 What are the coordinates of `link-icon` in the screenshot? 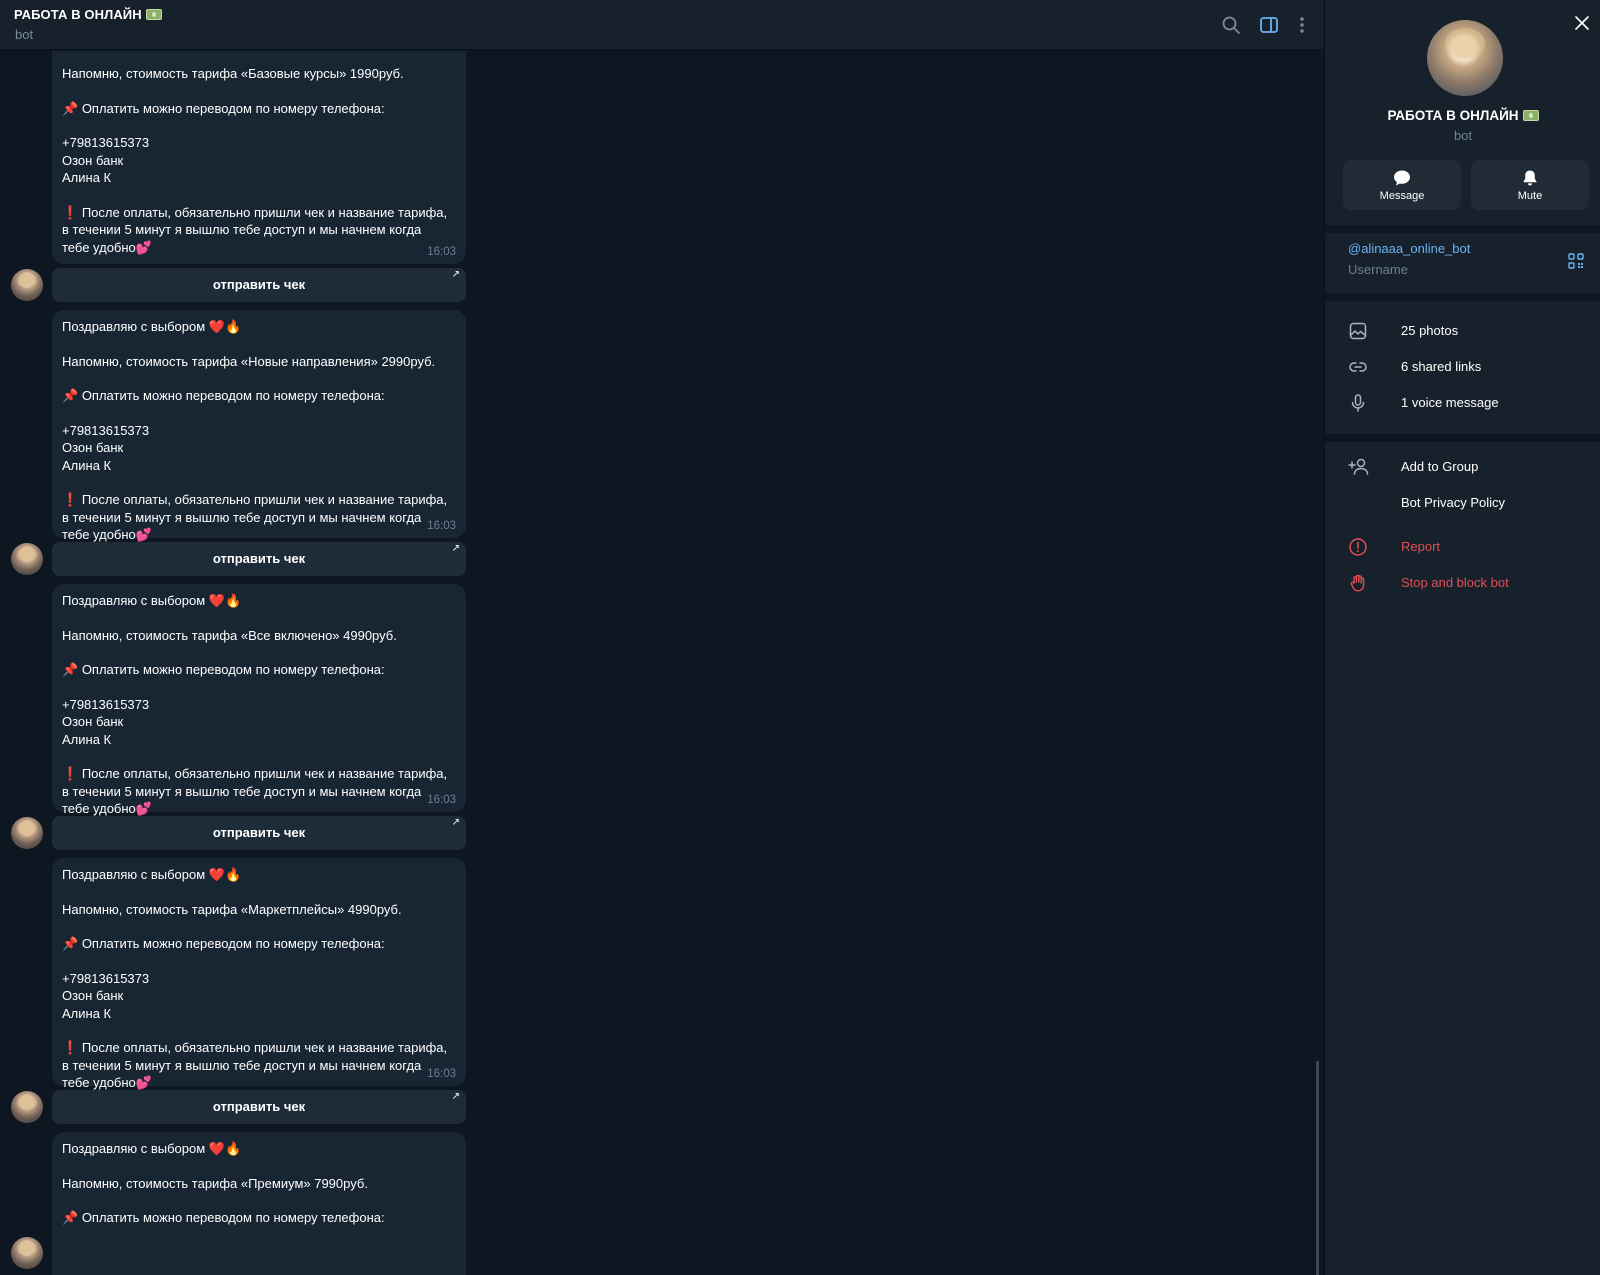 It's located at (1358, 367).